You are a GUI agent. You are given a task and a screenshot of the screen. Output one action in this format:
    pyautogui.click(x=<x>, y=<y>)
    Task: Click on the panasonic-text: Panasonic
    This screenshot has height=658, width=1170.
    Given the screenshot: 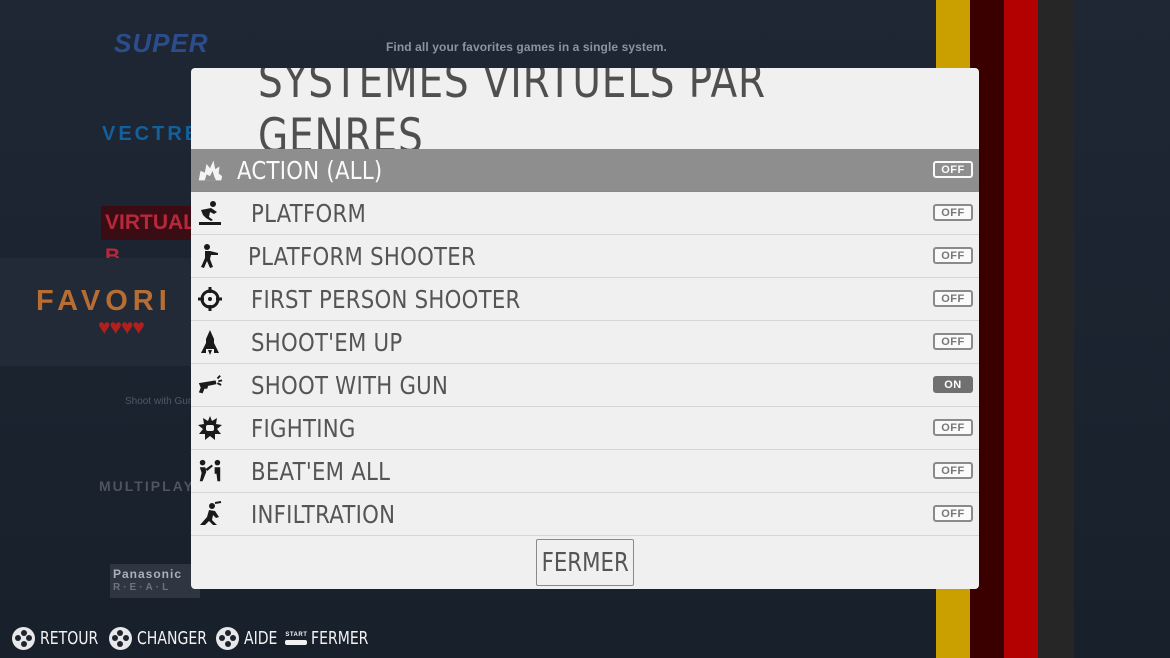 What is the action you would take?
    pyautogui.click(x=148, y=574)
    